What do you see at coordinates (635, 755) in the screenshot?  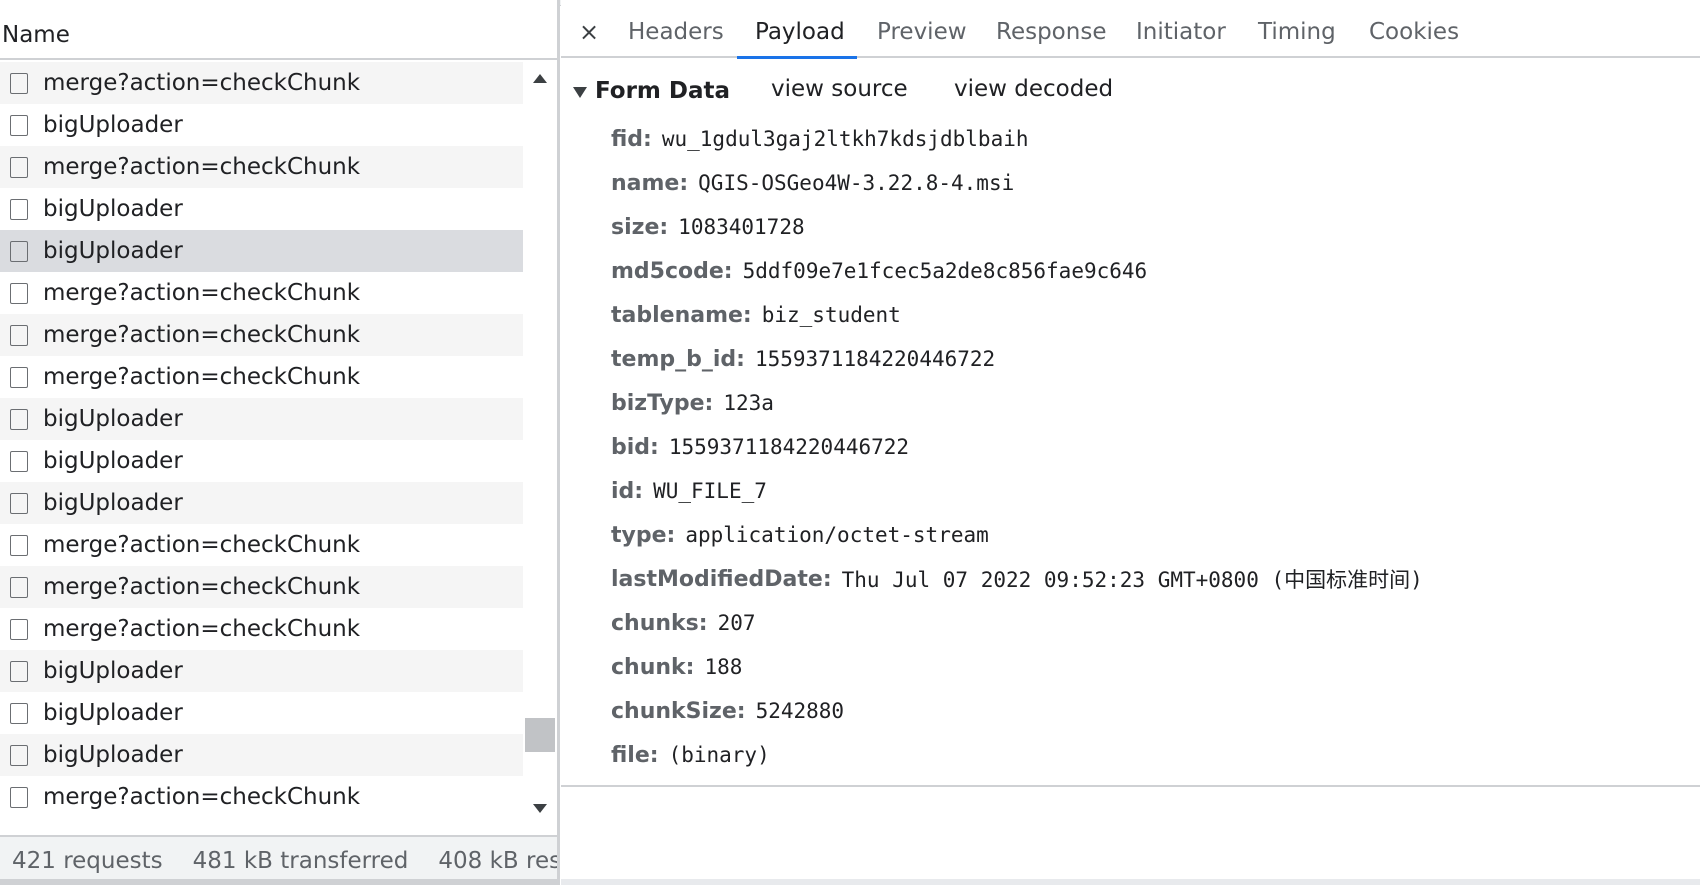 I see `form-field-key: file:` at bounding box center [635, 755].